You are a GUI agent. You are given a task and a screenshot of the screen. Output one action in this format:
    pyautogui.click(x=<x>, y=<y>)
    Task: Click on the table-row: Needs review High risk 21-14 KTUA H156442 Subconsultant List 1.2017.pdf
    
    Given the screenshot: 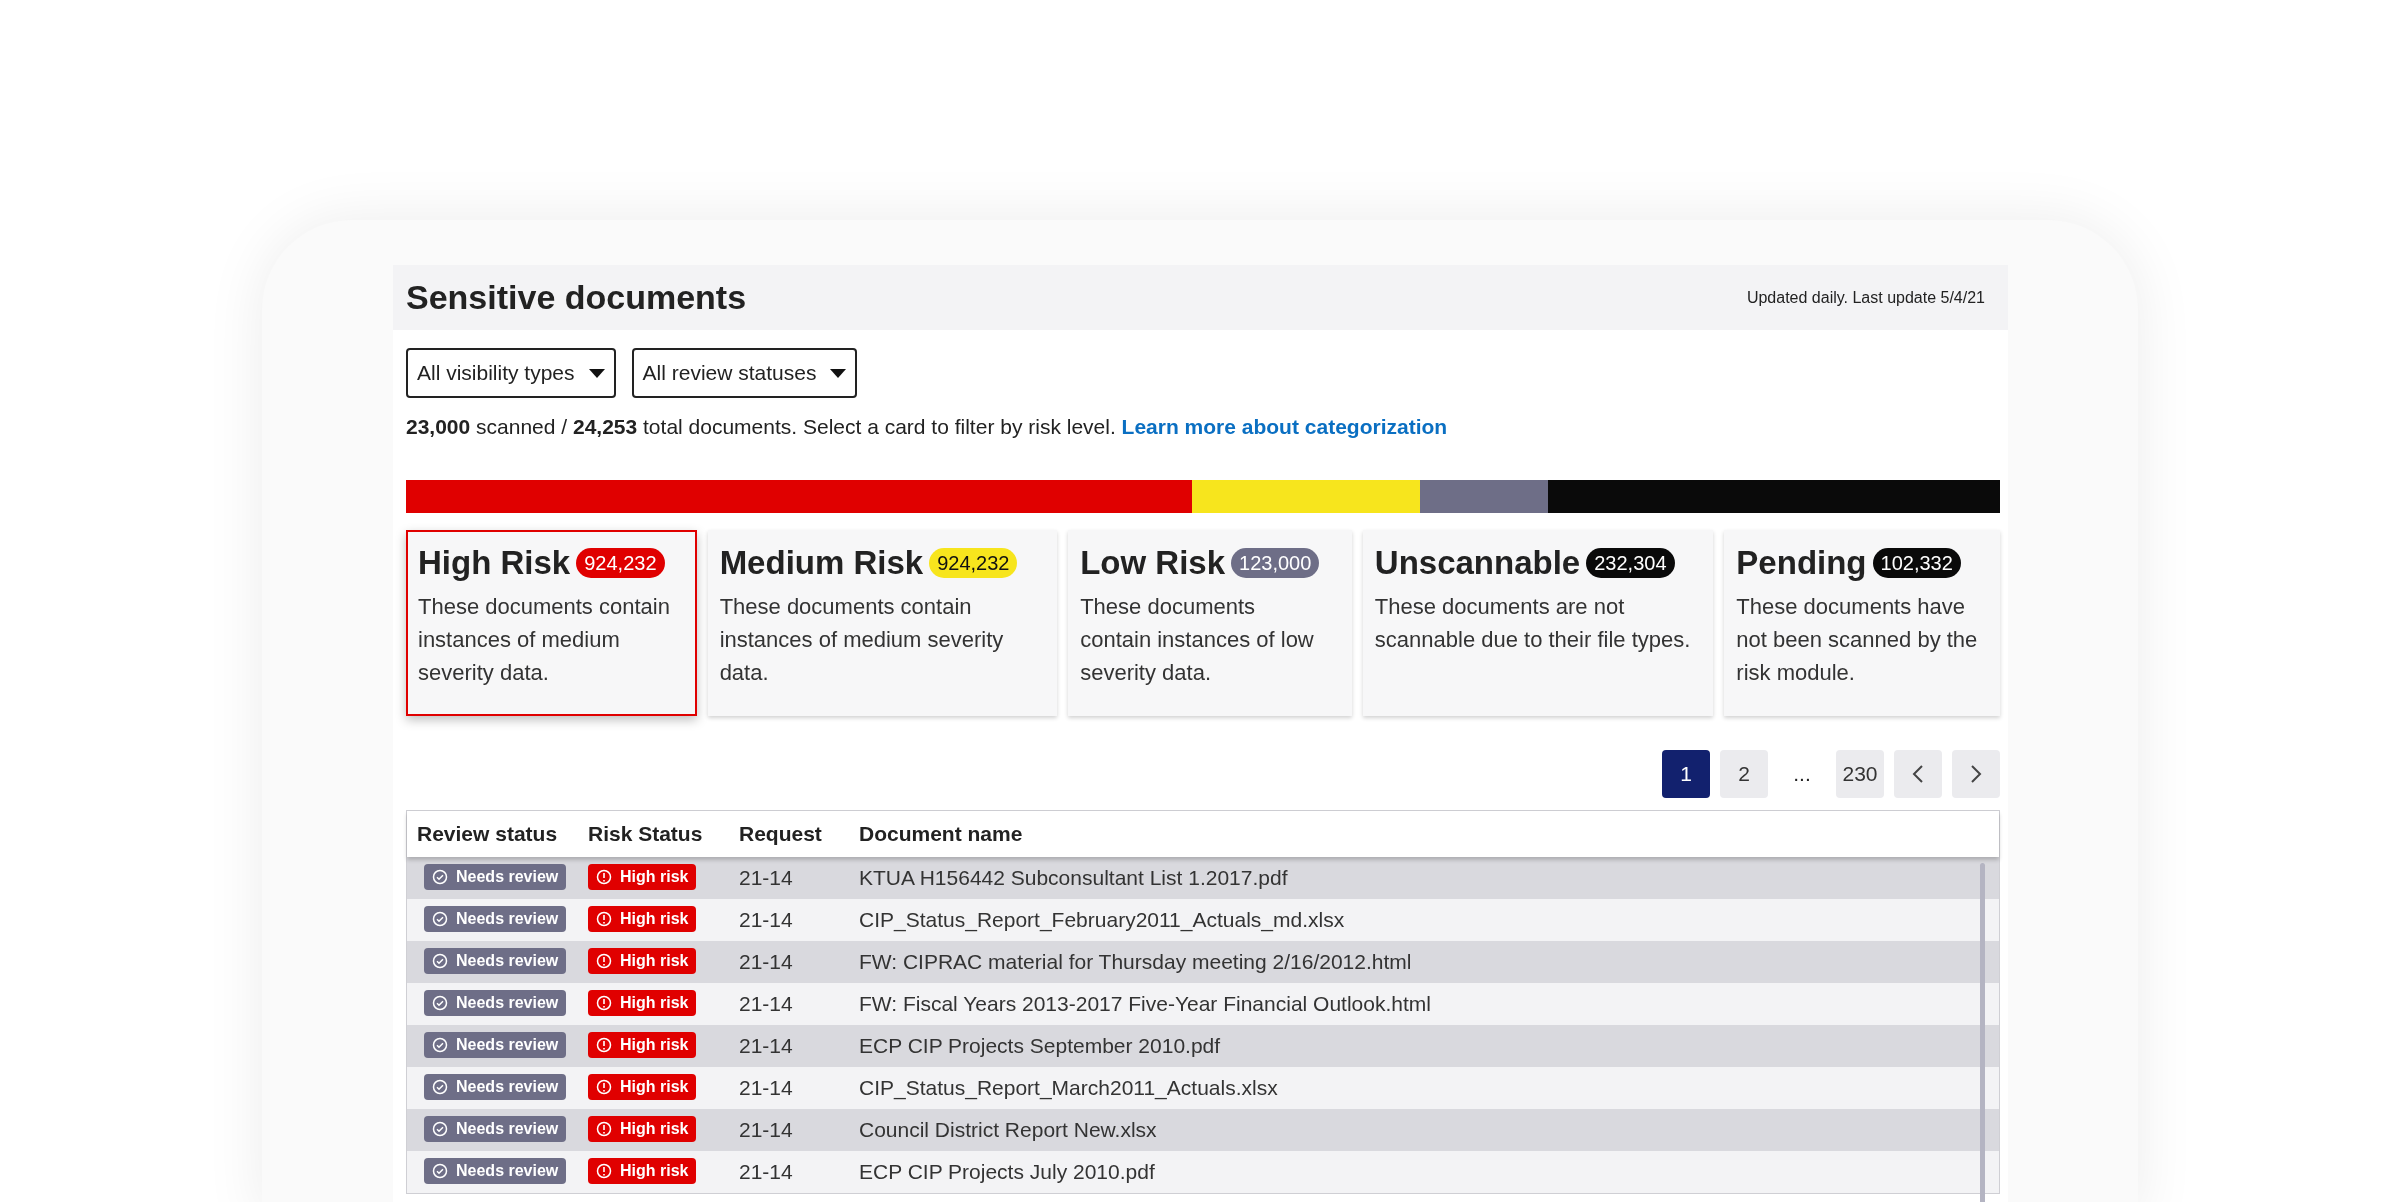 What is the action you would take?
    pyautogui.click(x=1203, y=878)
    